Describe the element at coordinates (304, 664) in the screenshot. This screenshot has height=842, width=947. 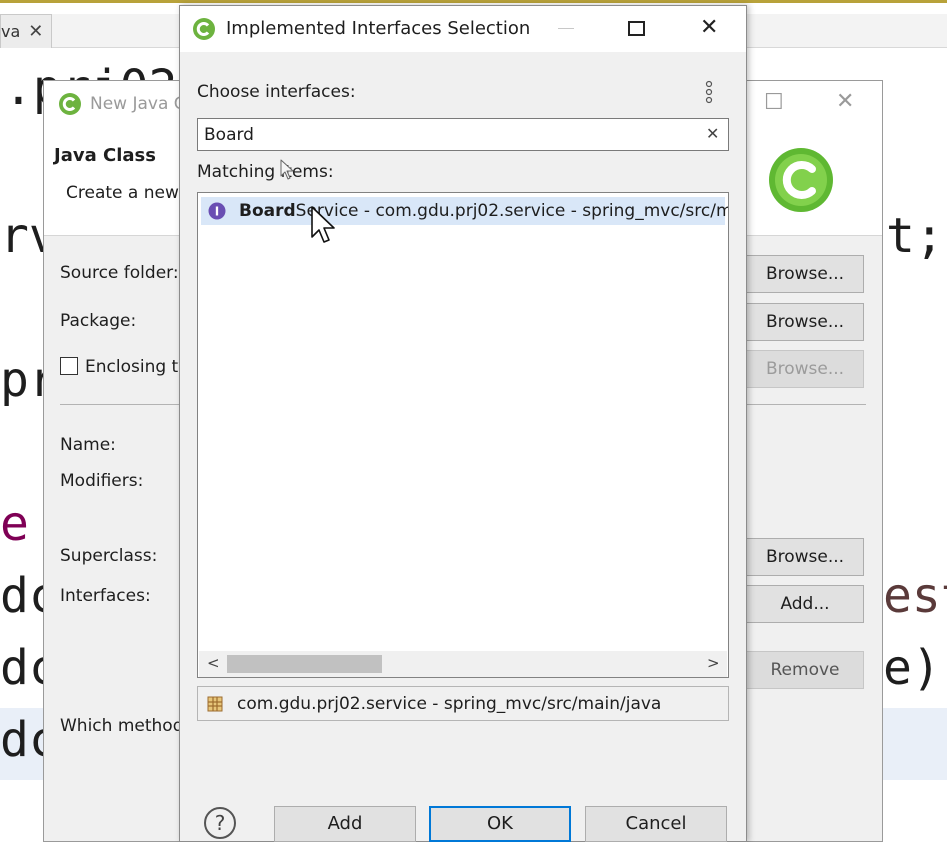
I see `scrollbar-thumb` at that location.